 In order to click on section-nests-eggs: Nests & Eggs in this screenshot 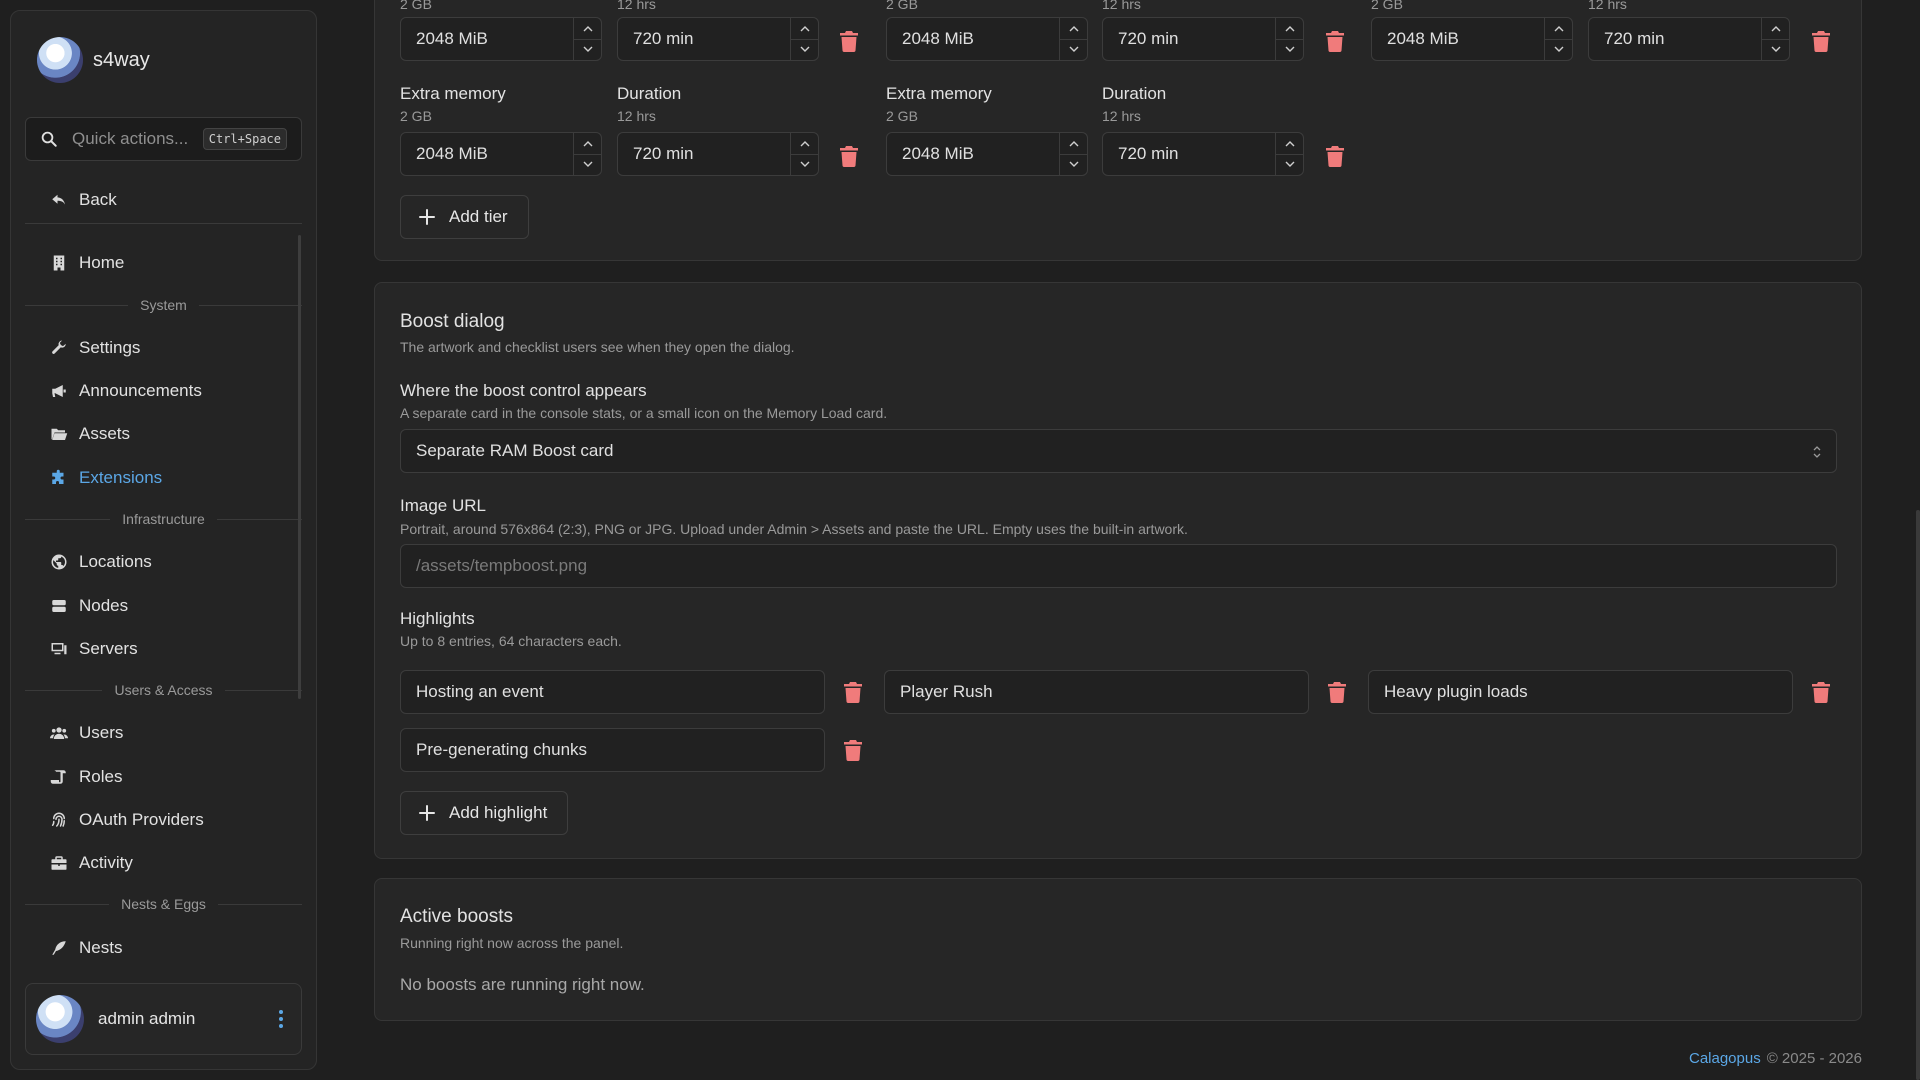, I will do `click(163, 904)`.